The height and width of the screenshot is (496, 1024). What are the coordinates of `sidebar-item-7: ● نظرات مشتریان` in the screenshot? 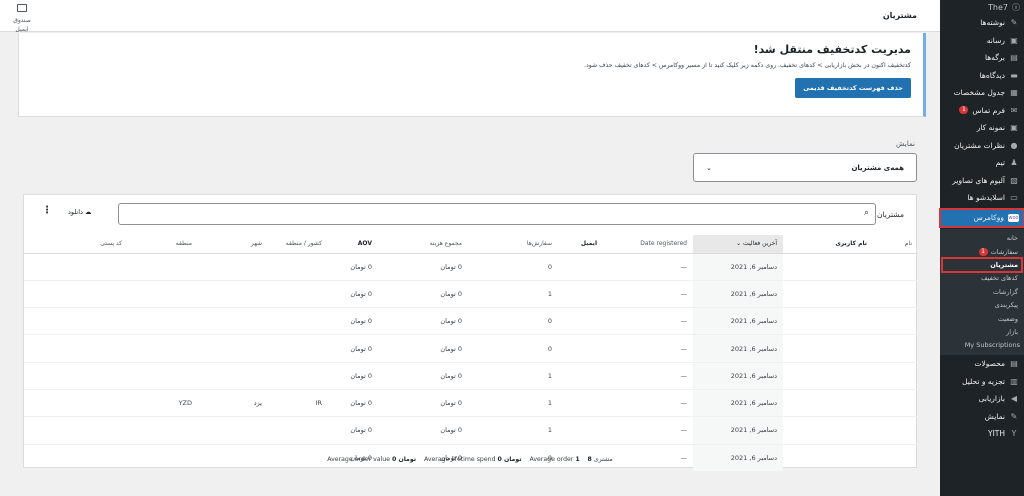 It's located at (982, 146).